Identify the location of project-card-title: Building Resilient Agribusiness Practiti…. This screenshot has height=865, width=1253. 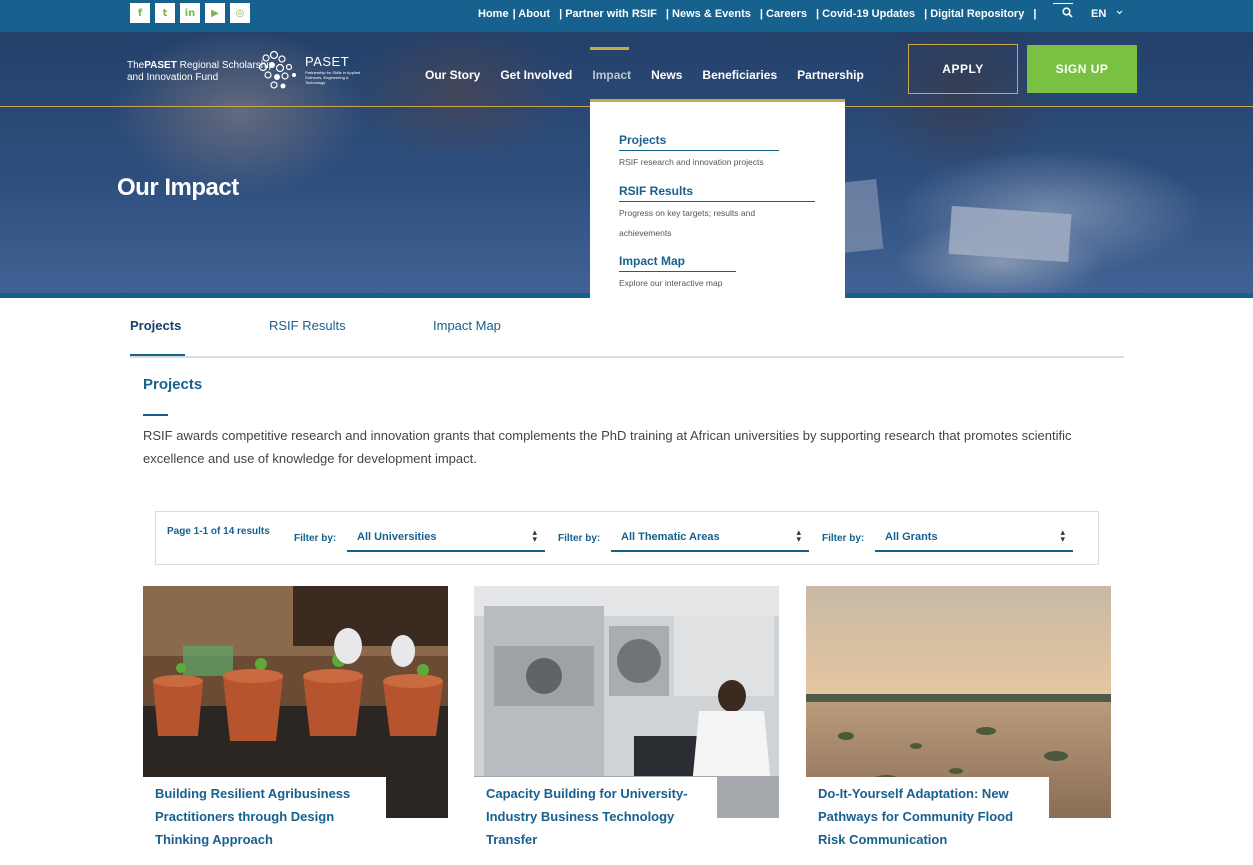
(264, 814).